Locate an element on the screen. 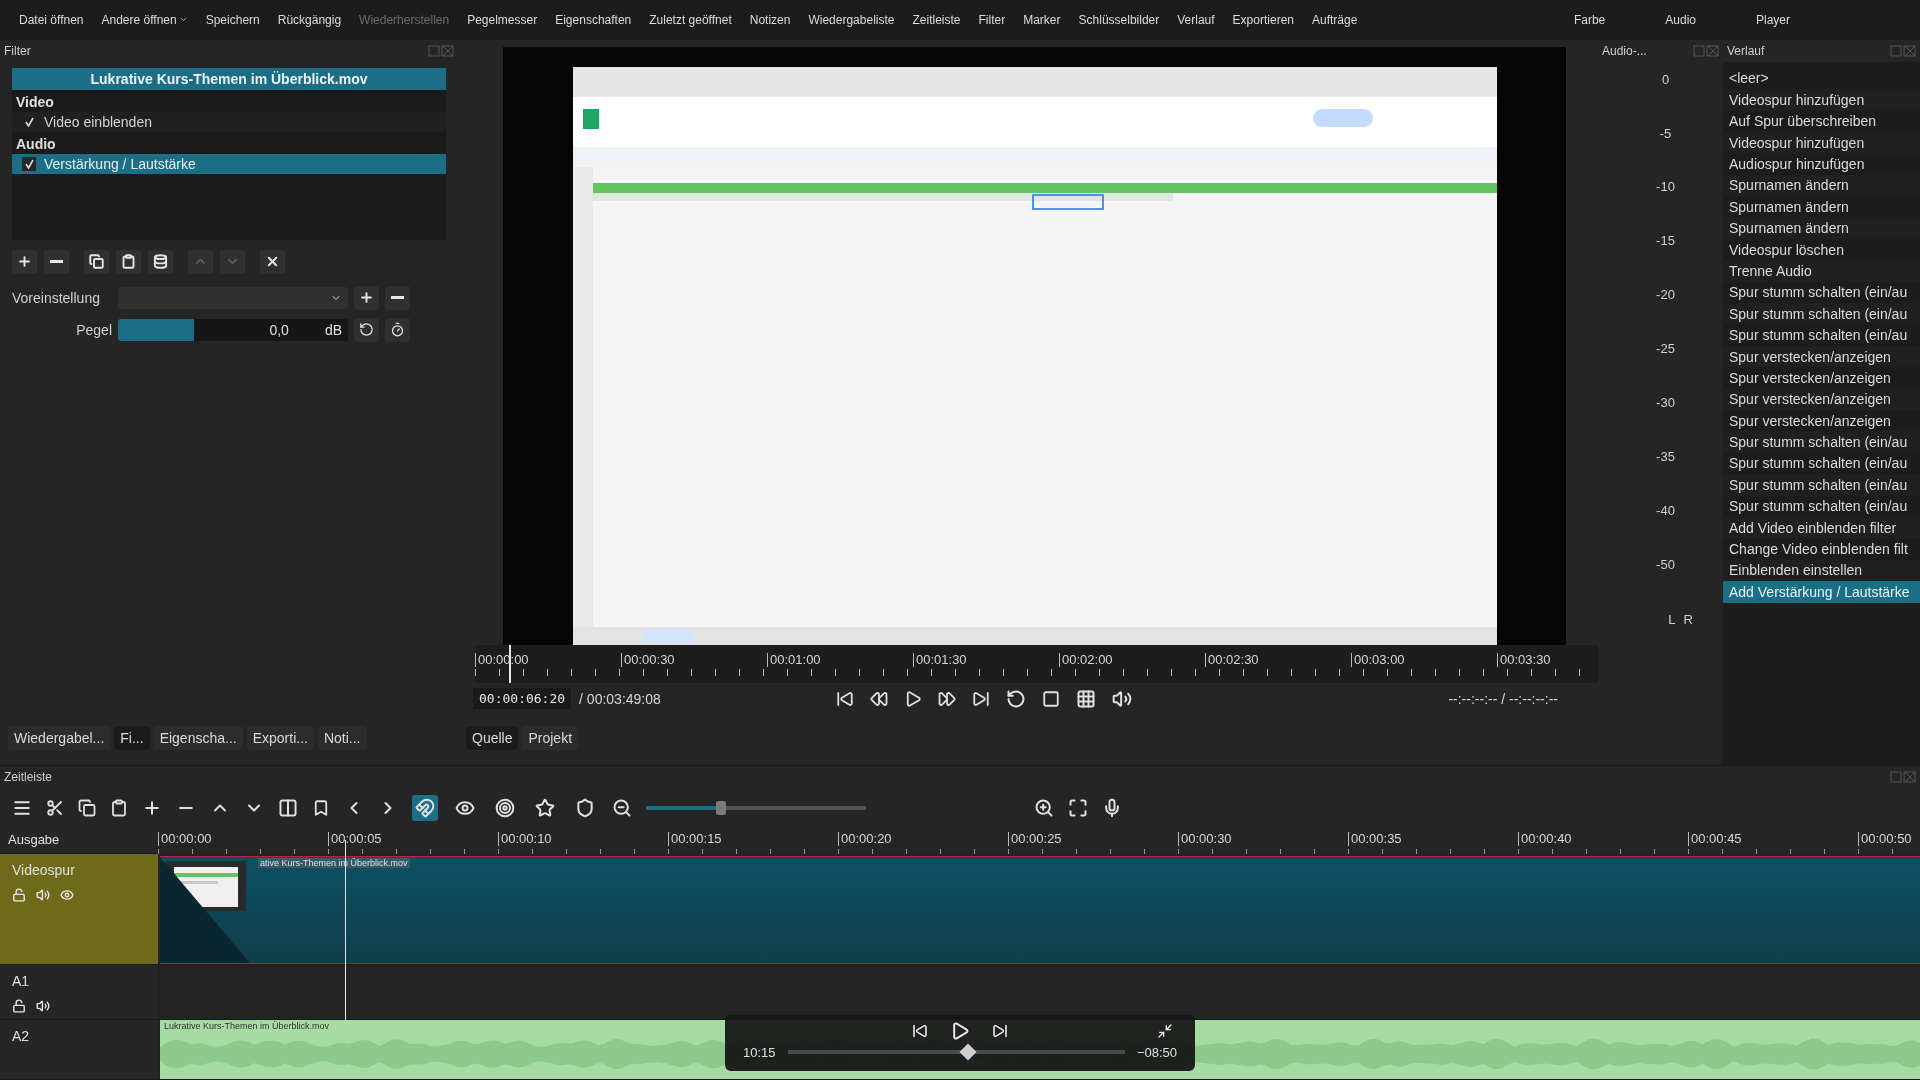 The height and width of the screenshot is (1080, 1920). paste-button is located at coordinates (128, 261).